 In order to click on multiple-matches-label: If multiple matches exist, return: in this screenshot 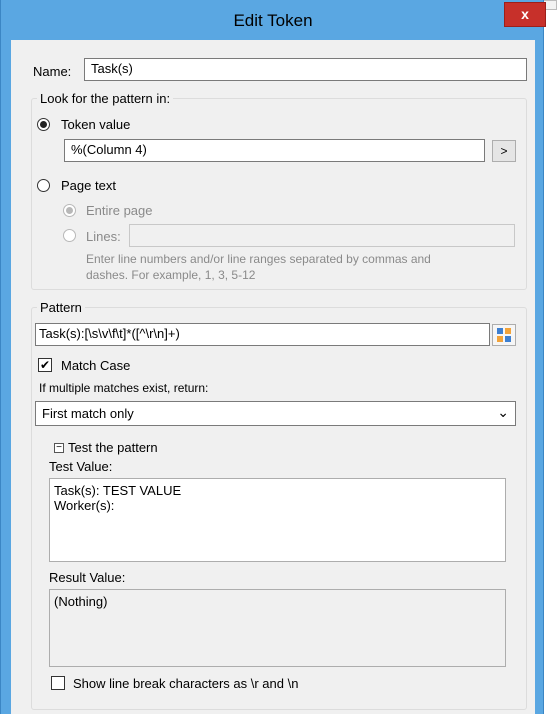, I will do `click(124, 388)`.